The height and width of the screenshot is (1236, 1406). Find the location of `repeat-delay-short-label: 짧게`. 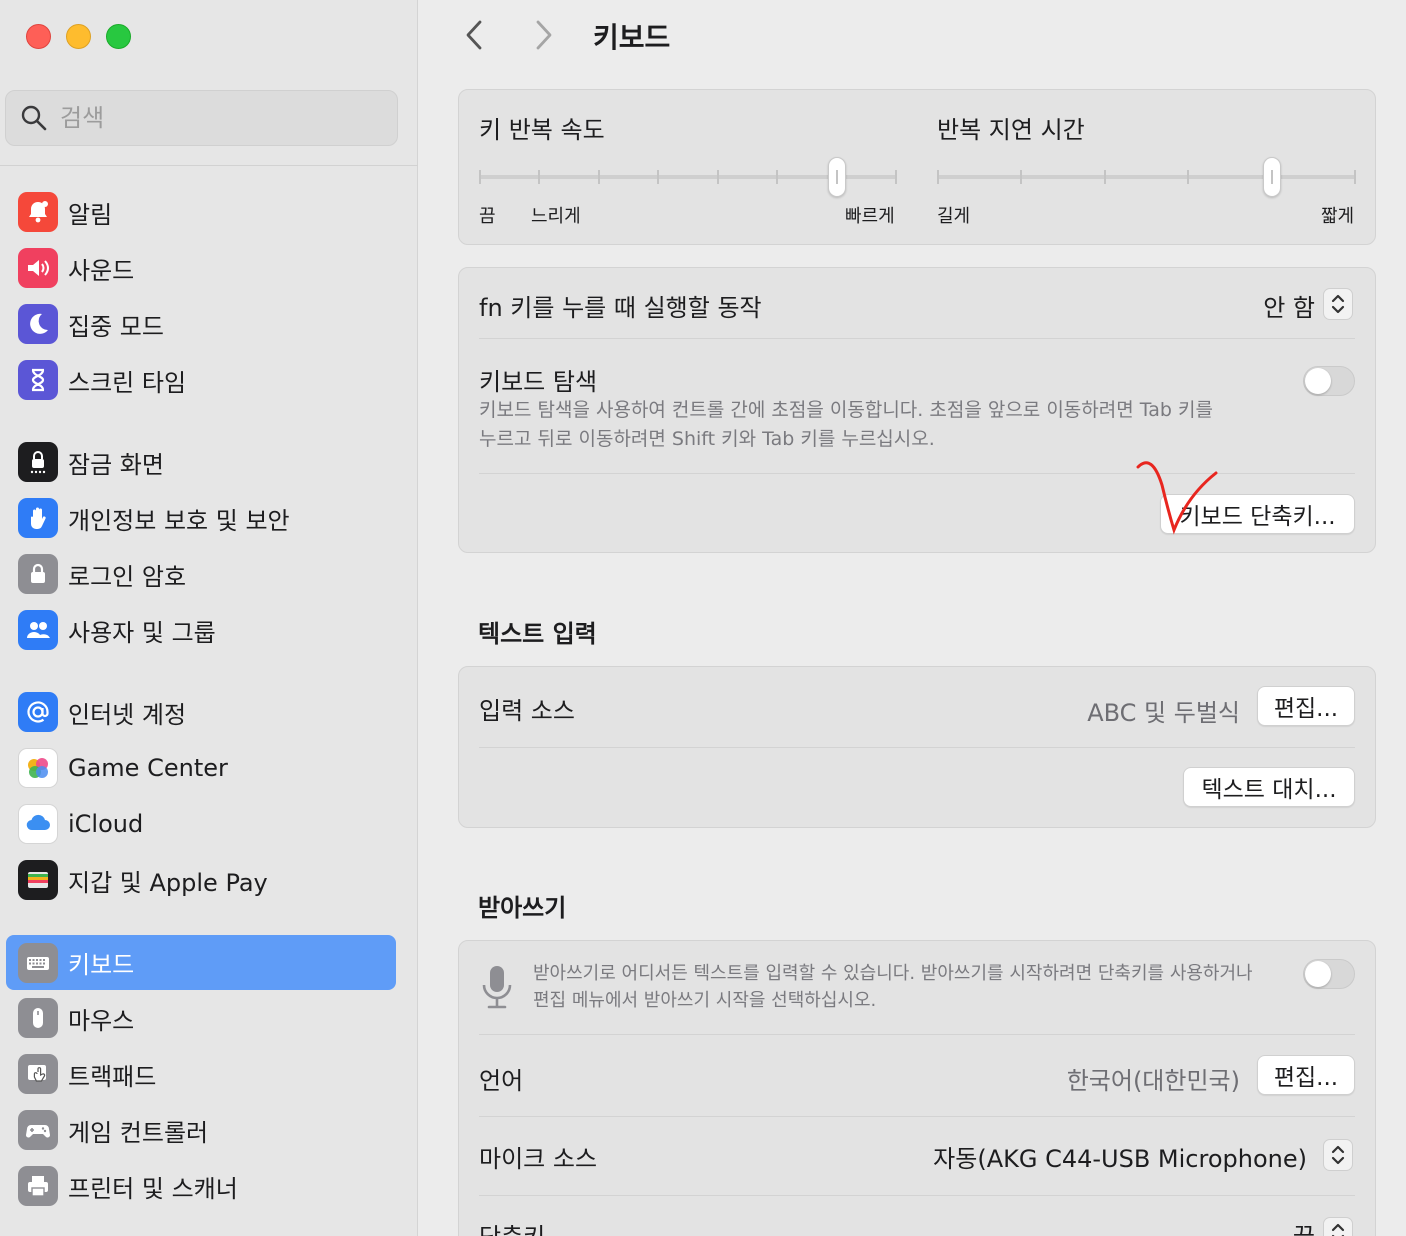

repeat-delay-short-label: 짧게 is located at coordinates (1338, 216).